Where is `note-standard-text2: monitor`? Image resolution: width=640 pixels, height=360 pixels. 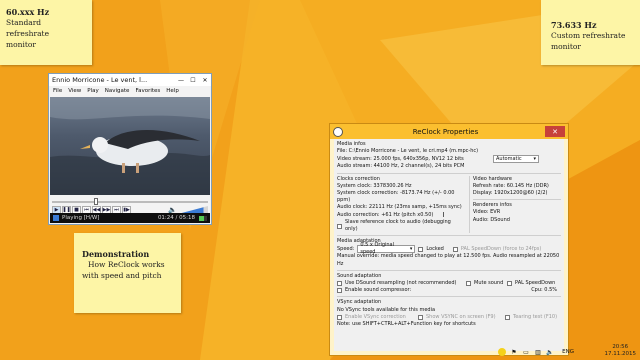 note-standard-text2: monitor is located at coordinates (21, 44).